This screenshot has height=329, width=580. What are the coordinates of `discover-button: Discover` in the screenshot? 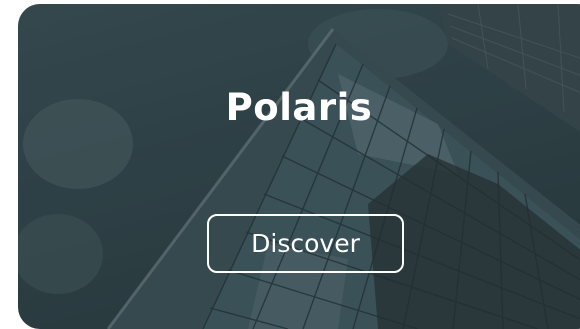 It's located at (305, 243).